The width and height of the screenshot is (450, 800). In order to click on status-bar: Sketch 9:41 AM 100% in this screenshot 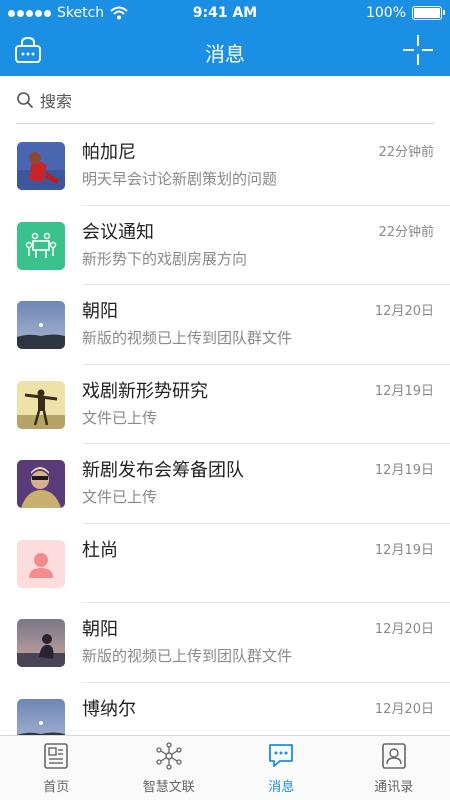, I will do `click(225, 13)`.